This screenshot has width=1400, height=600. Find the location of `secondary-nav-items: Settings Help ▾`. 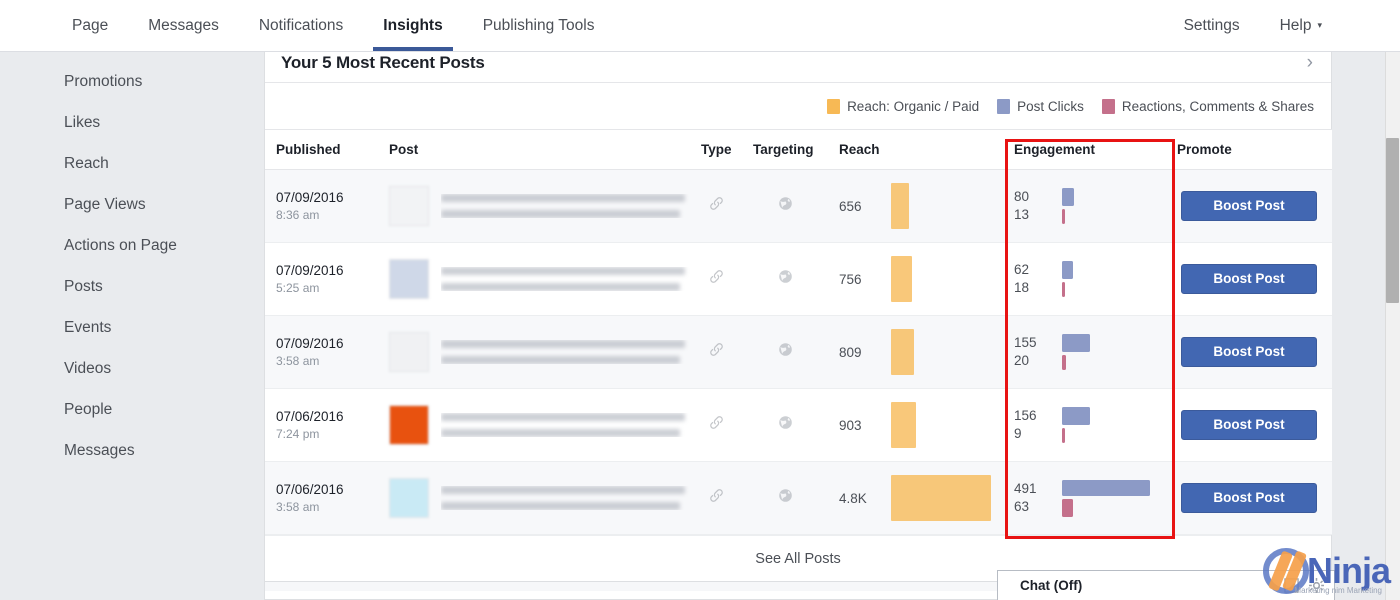

secondary-nav-items: Settings Help ▾ is located at coordinates (1253, 25).